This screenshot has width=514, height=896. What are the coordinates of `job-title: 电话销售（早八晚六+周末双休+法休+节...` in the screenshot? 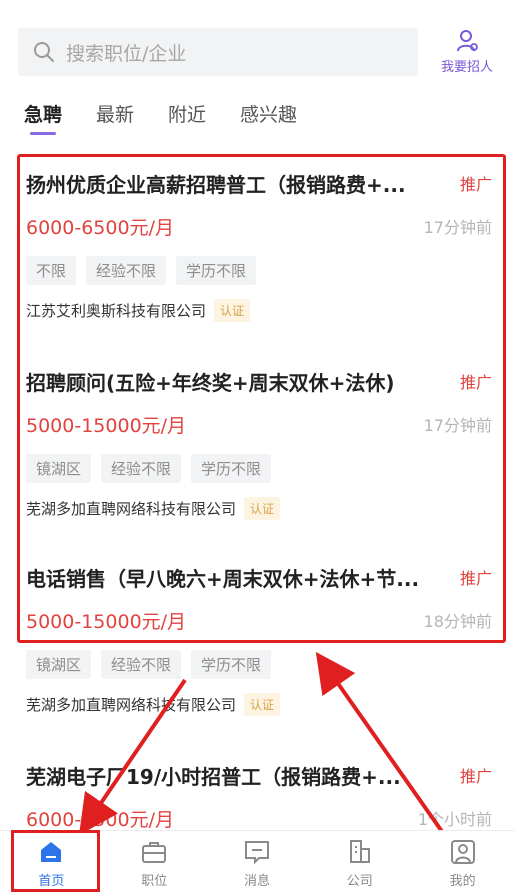 It's located at (223, 578).